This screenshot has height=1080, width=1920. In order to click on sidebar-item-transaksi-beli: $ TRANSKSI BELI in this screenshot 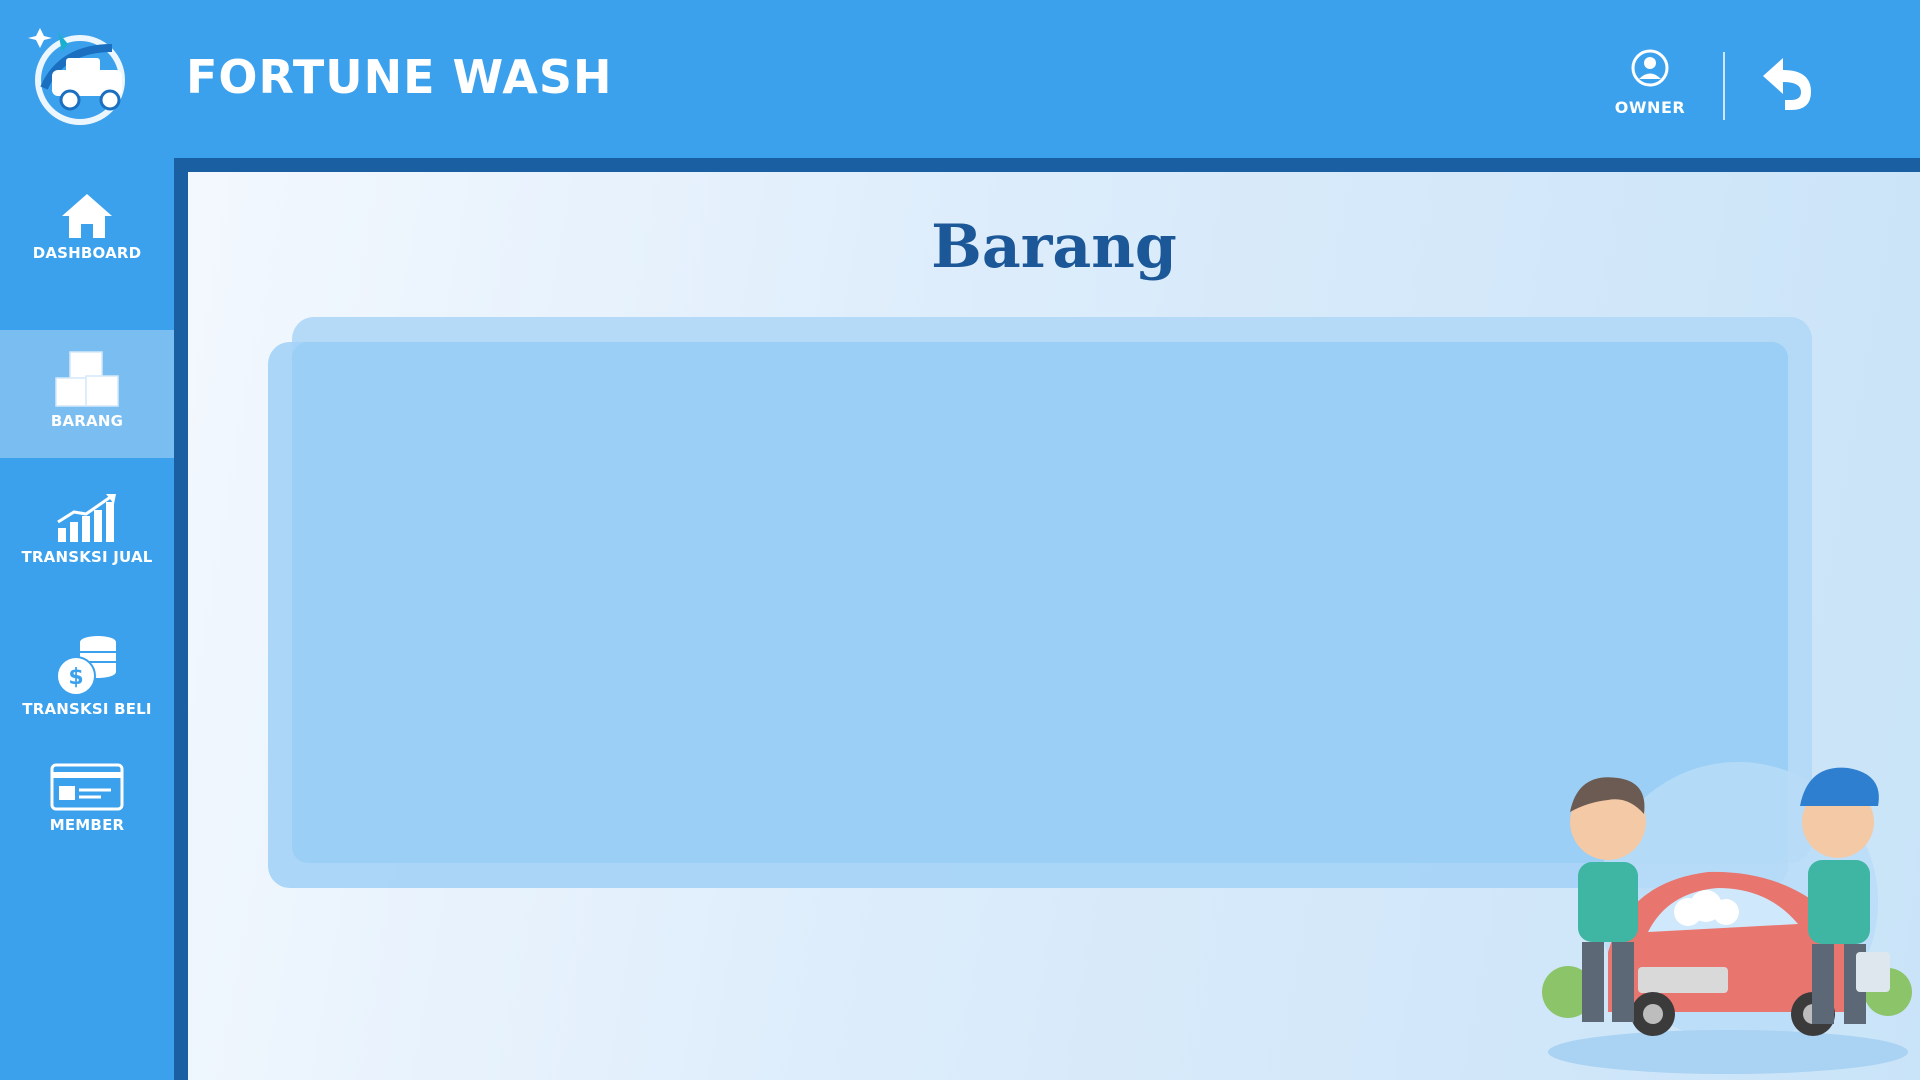, I will do `click(87, 676)`.